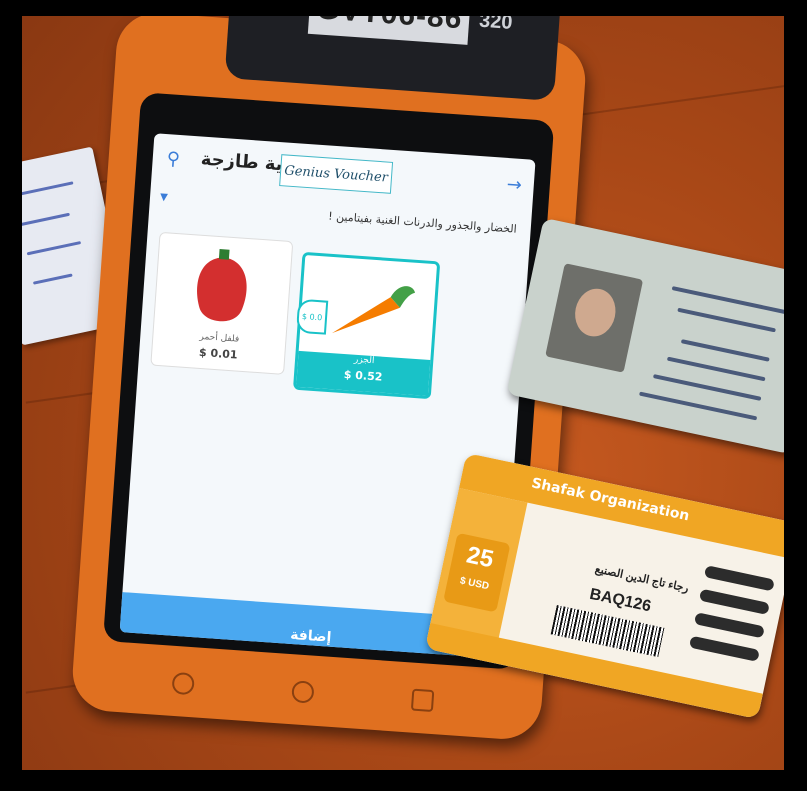 Image resolution: width=807 pixels, height=791 pixels. Describe the element at coordinates (336, 174) in the screenshot. I see `genius-voucher-logo: Genius Voucher` at that location.